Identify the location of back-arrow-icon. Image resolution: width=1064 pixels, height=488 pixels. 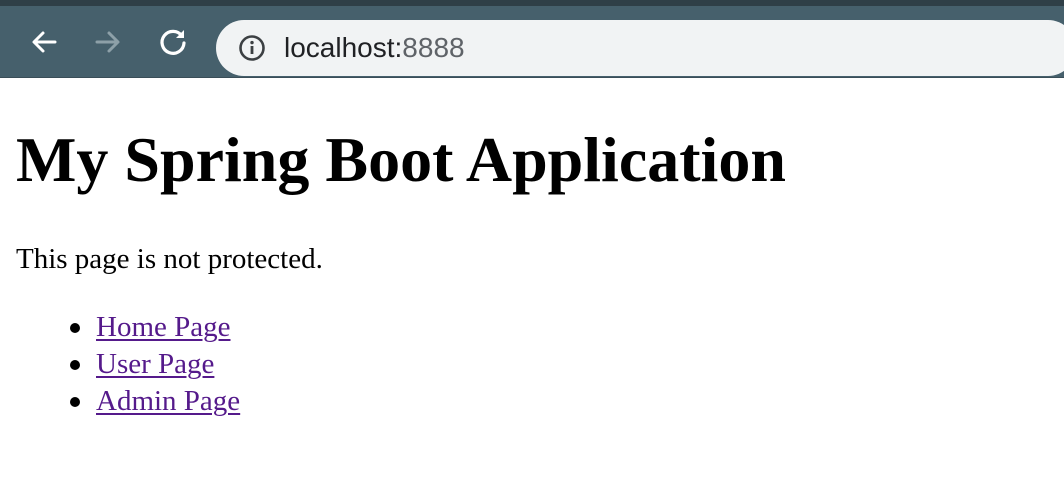
(44, 42).